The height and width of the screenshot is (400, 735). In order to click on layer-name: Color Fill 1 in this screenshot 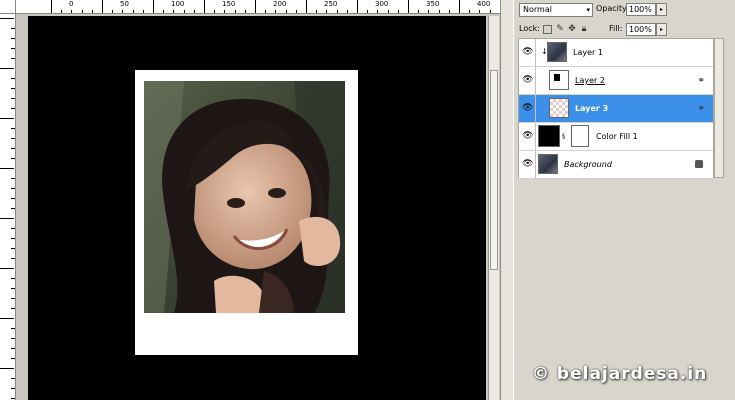, I will do `click(617, 137)`.